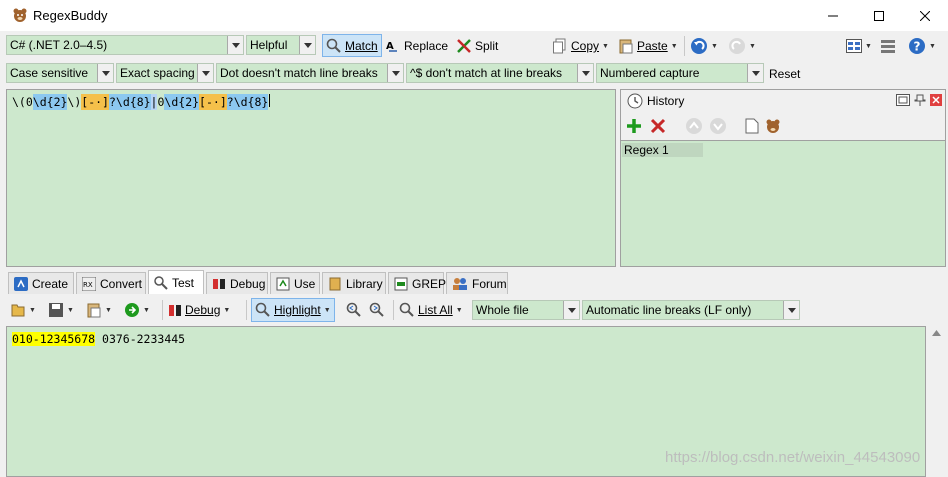 The width and height of the screenshot is (948, 477). What do you see at coordinates (925, 15) in the screenshot?
I see `close-button` at bounding box center [925, 15].